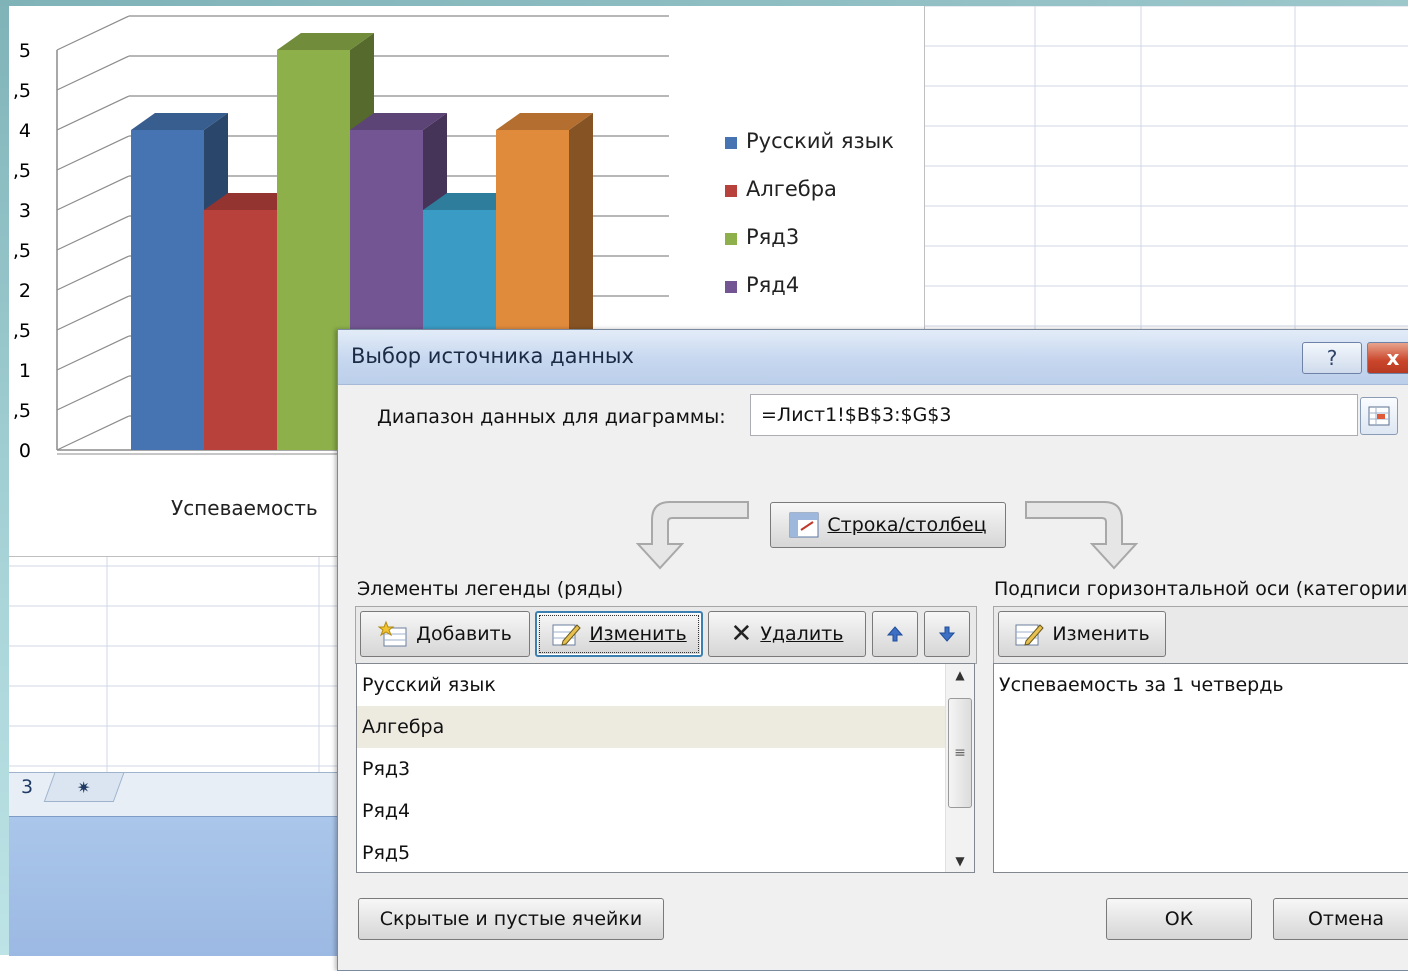 The width and height of the screenshot is (1408, 971). Describe the element at coordinates (804, 525) in the screenshot. I see `switch-row-column-icon` at that location.